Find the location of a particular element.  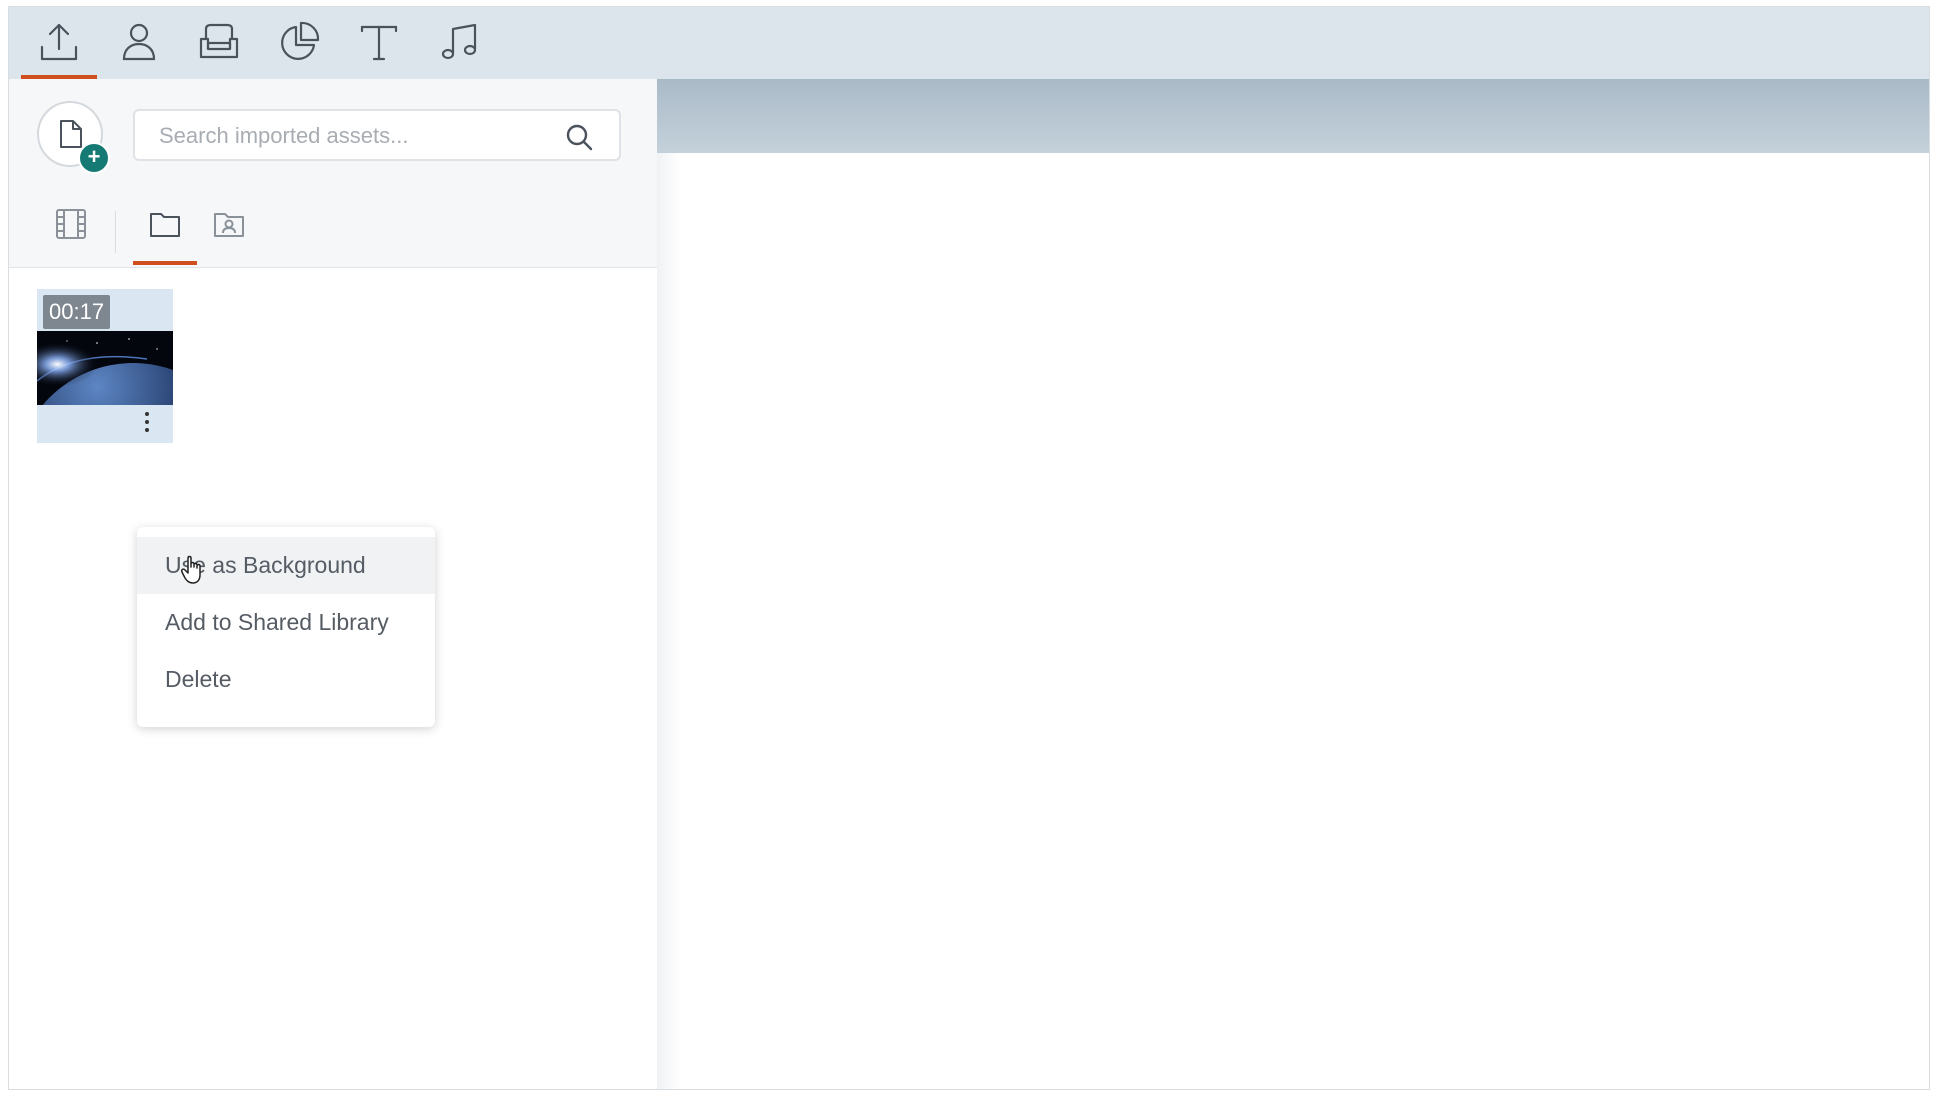

tab-charts is located at coordinates (299, 49).